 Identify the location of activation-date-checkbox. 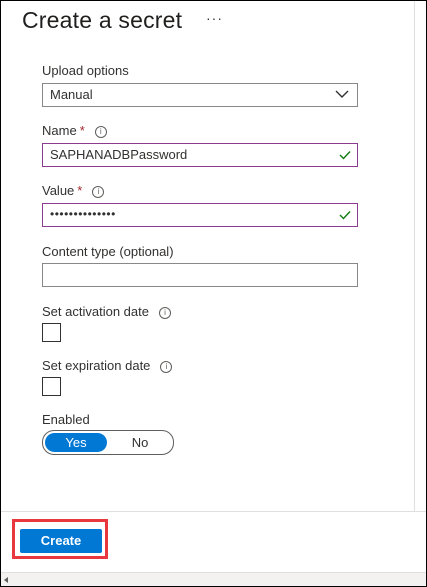
(51, 332).